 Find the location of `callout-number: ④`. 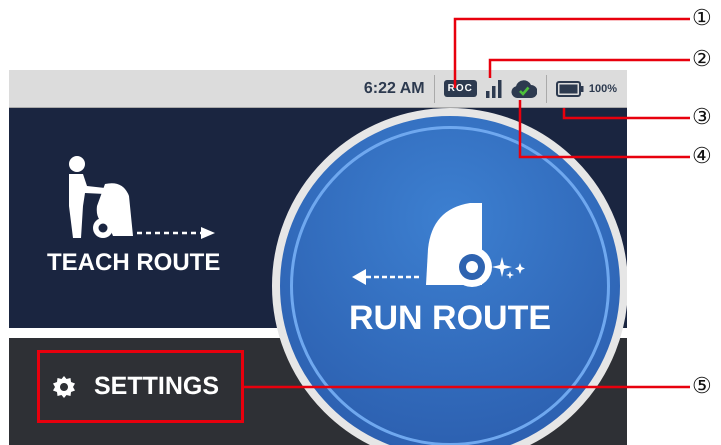

callout-number: ④ is located at coordinates (702, 157).